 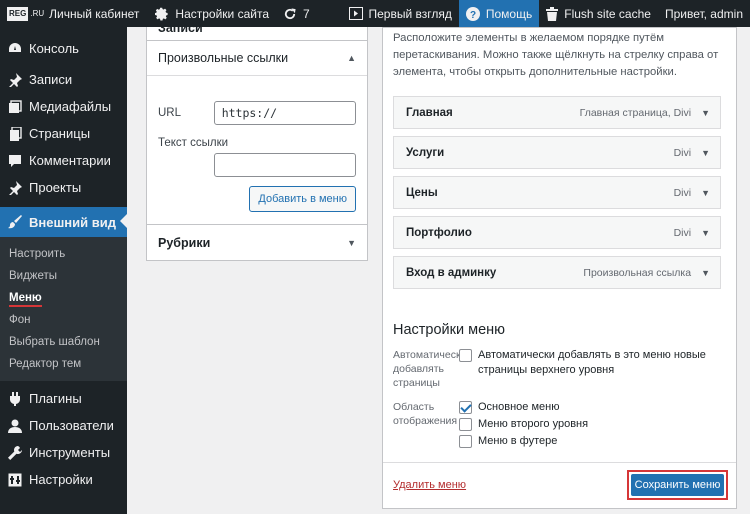 I want to click on add-to-menu-row: Добавить в меню, so click(x=257, y=199).